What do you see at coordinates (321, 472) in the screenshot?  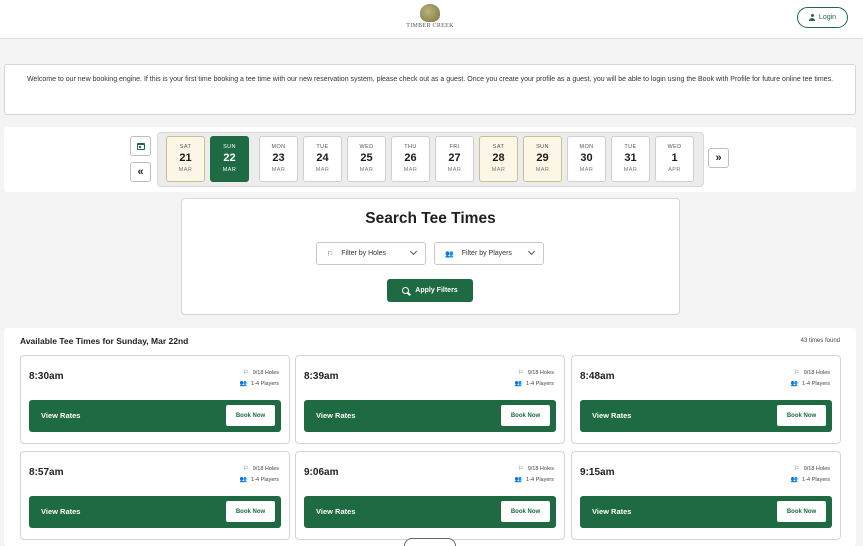 I see `tee-time: 9:06am` at bounding box center [321, 472].